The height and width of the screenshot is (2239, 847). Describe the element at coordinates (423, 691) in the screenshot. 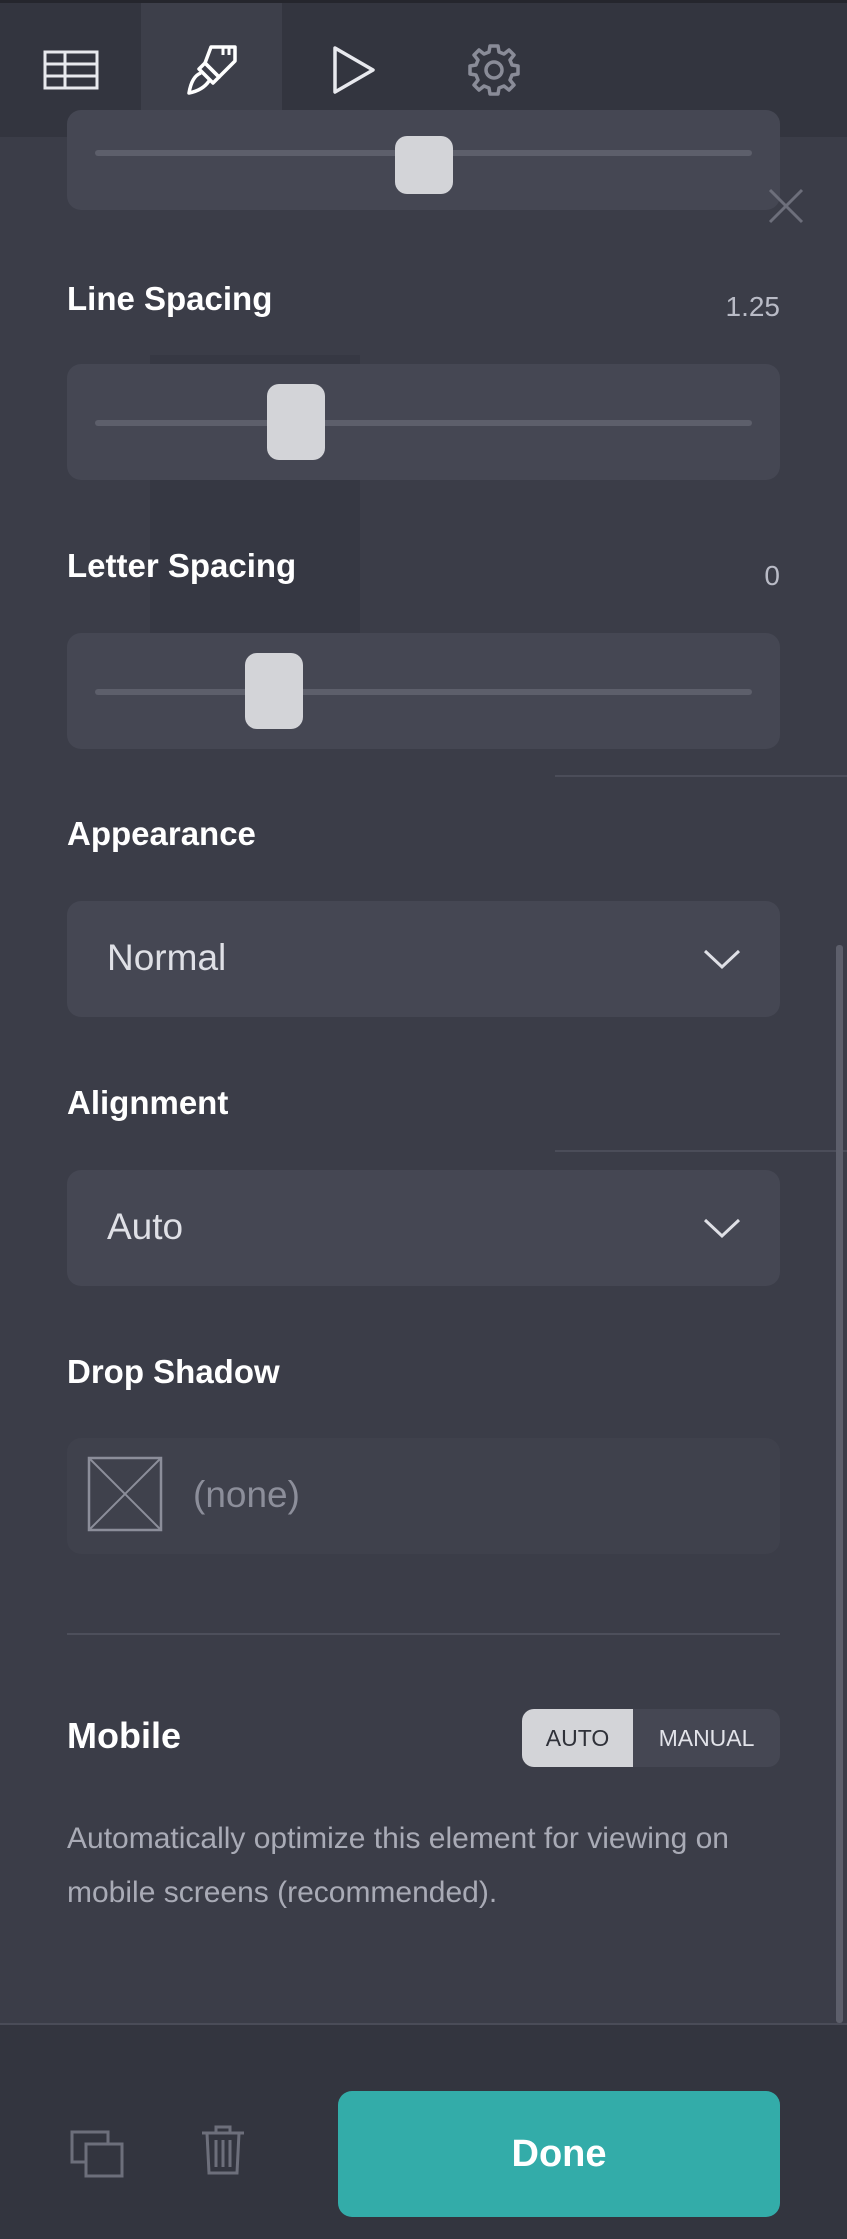

I see `letter-spacing-slider` at that location.